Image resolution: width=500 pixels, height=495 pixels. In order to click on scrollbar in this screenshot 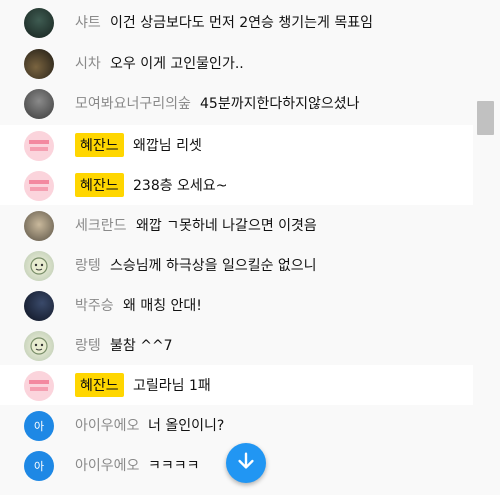, I will do `click(486, 247)`.